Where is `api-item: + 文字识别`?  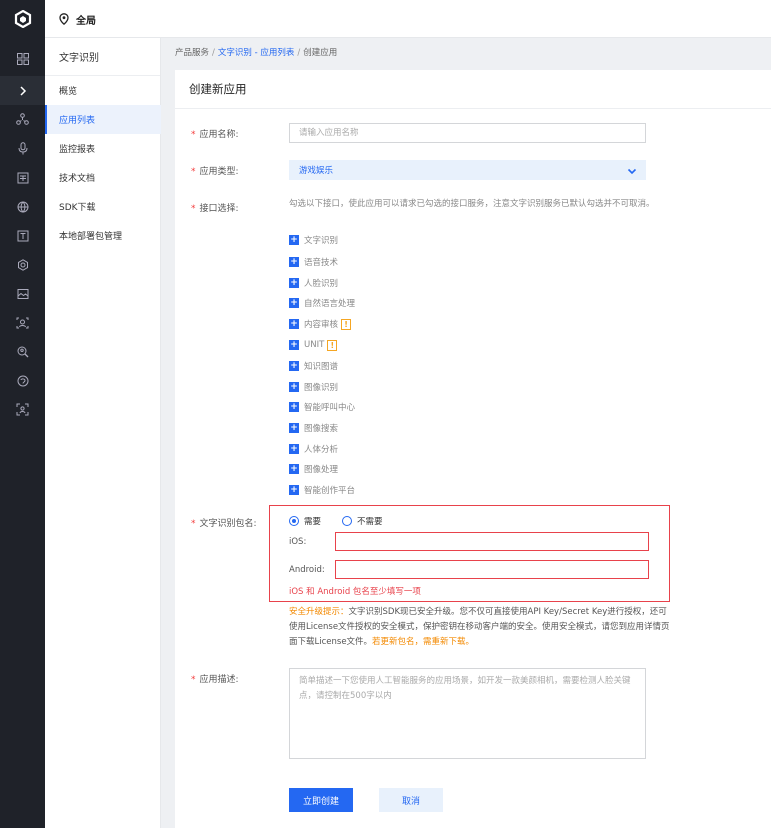 api-item: + 文字识别 is located at coordinates (313, 240).